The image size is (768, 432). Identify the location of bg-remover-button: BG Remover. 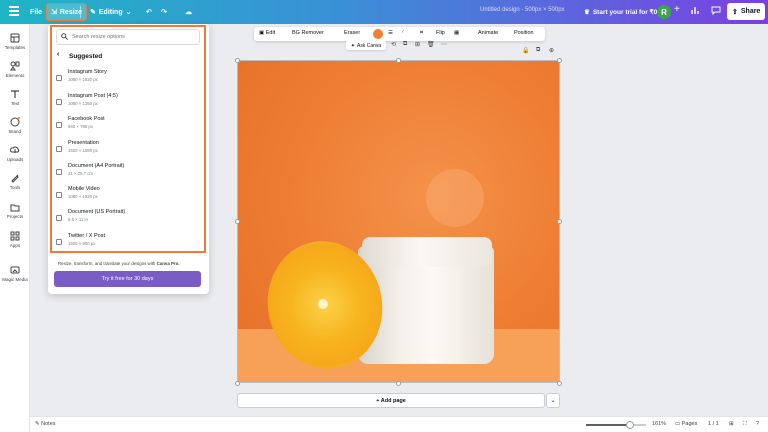
(308, 33).